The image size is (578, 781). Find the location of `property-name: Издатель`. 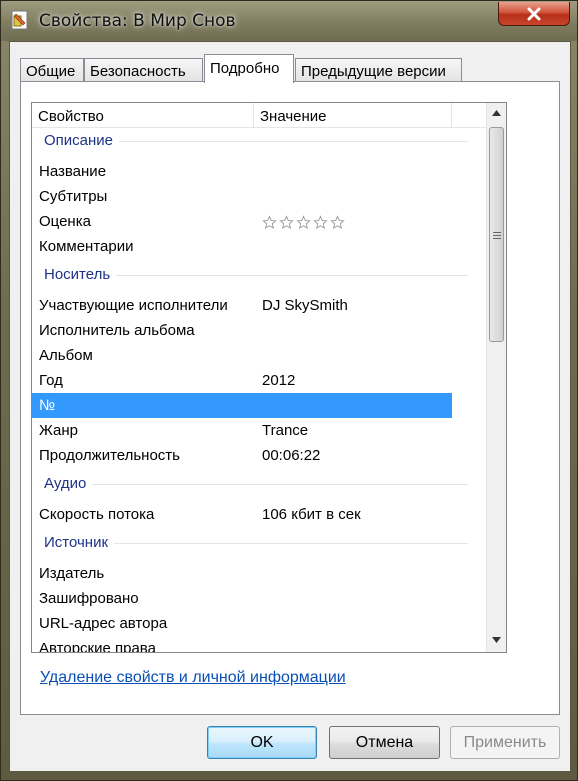

property-name: Издатель is located at coordinates (72, 573).